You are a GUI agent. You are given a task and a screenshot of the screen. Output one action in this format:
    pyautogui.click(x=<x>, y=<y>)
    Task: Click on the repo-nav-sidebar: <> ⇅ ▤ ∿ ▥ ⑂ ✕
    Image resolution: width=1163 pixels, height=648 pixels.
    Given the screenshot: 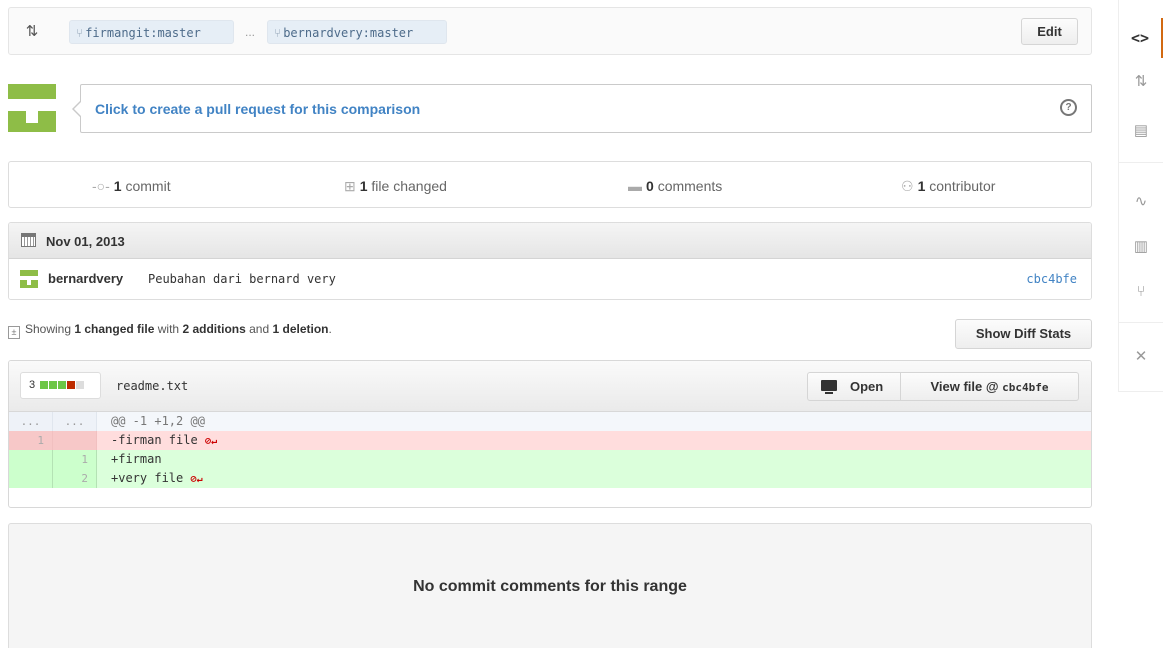 What is the action you would take?
    pyautogui.click(x=1140, y=196)
    